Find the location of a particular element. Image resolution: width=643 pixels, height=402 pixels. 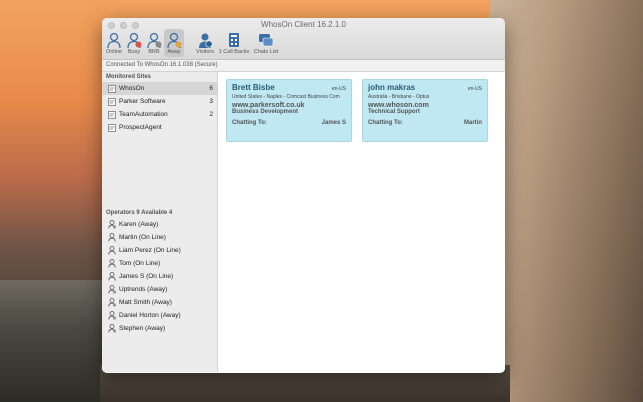

window-title: WhosOn Client 16.2.1.0 is located at coordinates (303, 24).